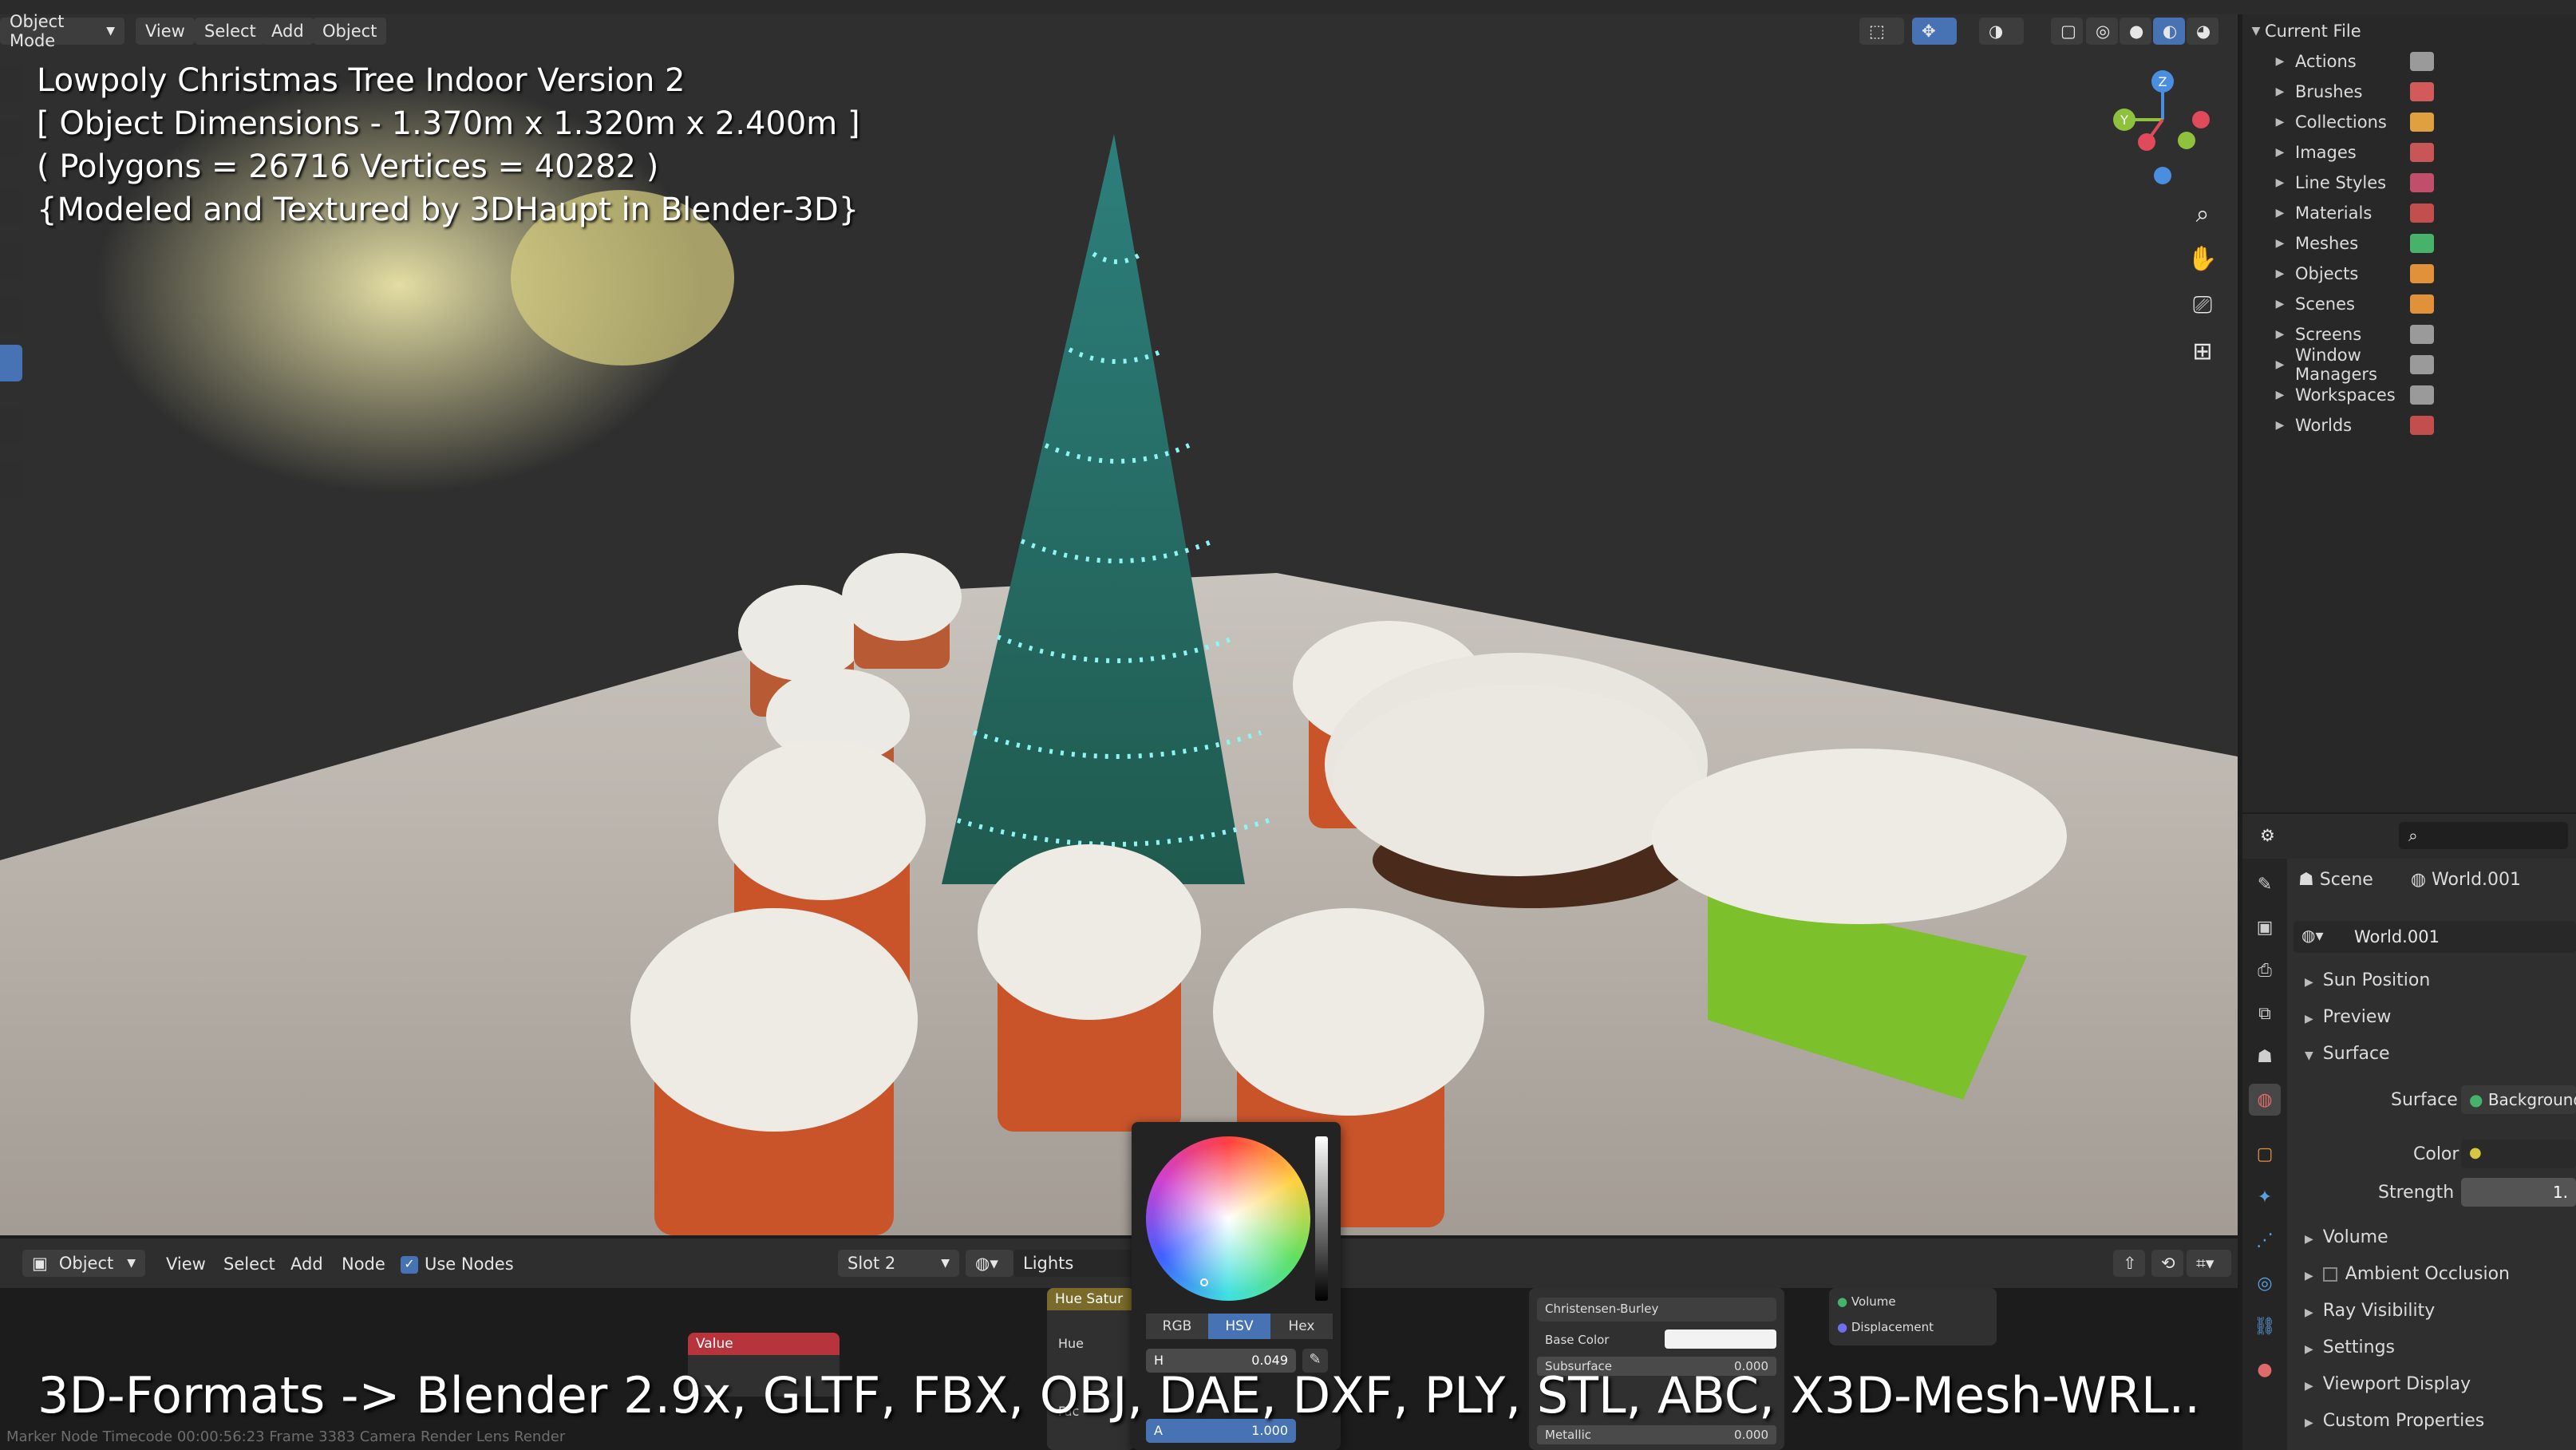 The height and width of the screenshot is (1450, 2576). What do you see at coordinates (2265, 1014) in the screenshot?
I see `view-layer-tab-icon: ⧉` at bounding box center [2265, 1014].